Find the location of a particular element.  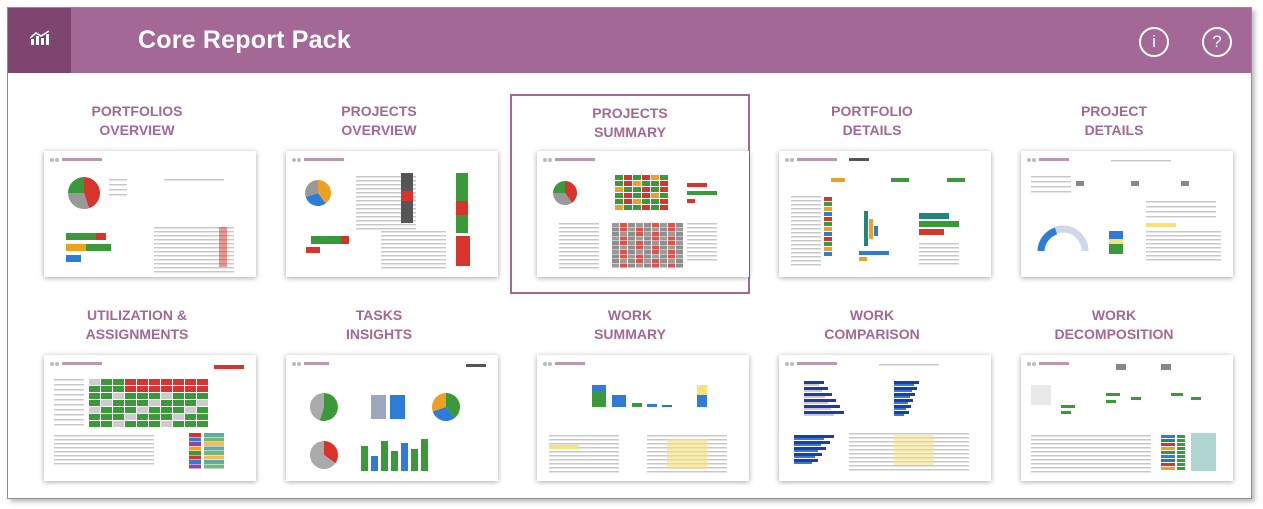

info-icon: i is located at coordinates (1154, 41).